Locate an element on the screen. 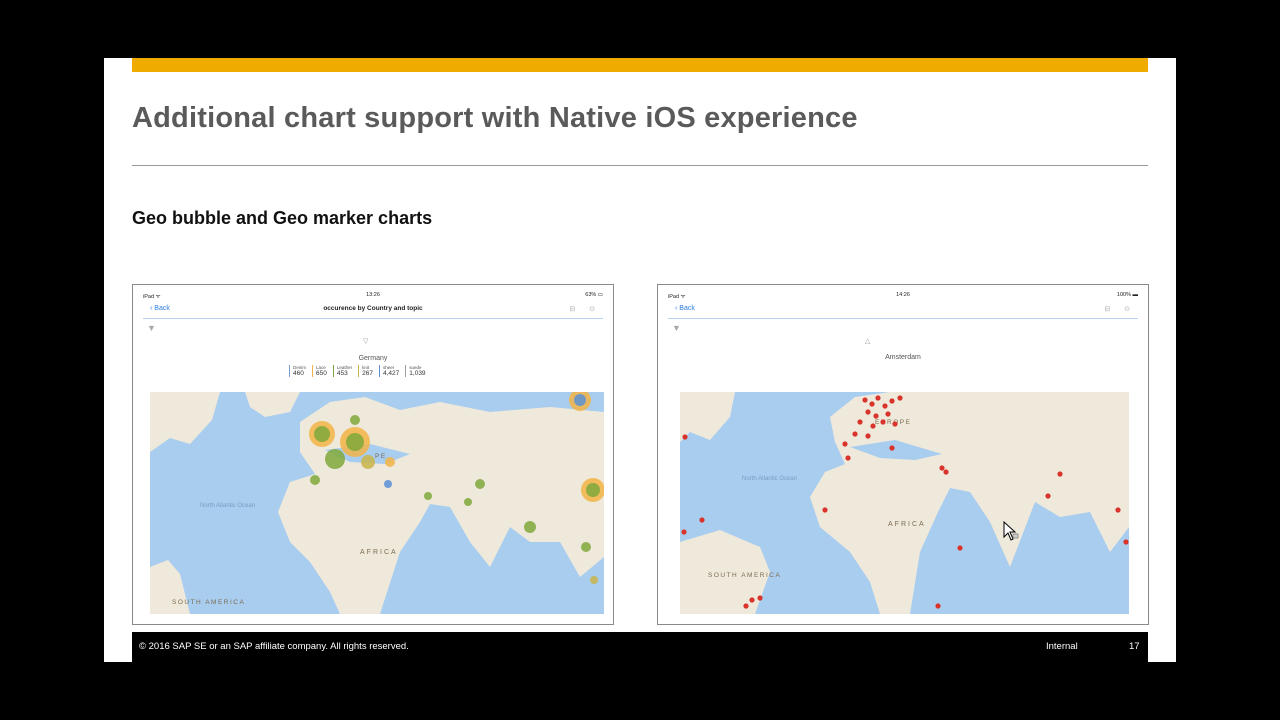 The image size is (1280, 720). back-button: ‹ Back is located at coordinates (685, 308).